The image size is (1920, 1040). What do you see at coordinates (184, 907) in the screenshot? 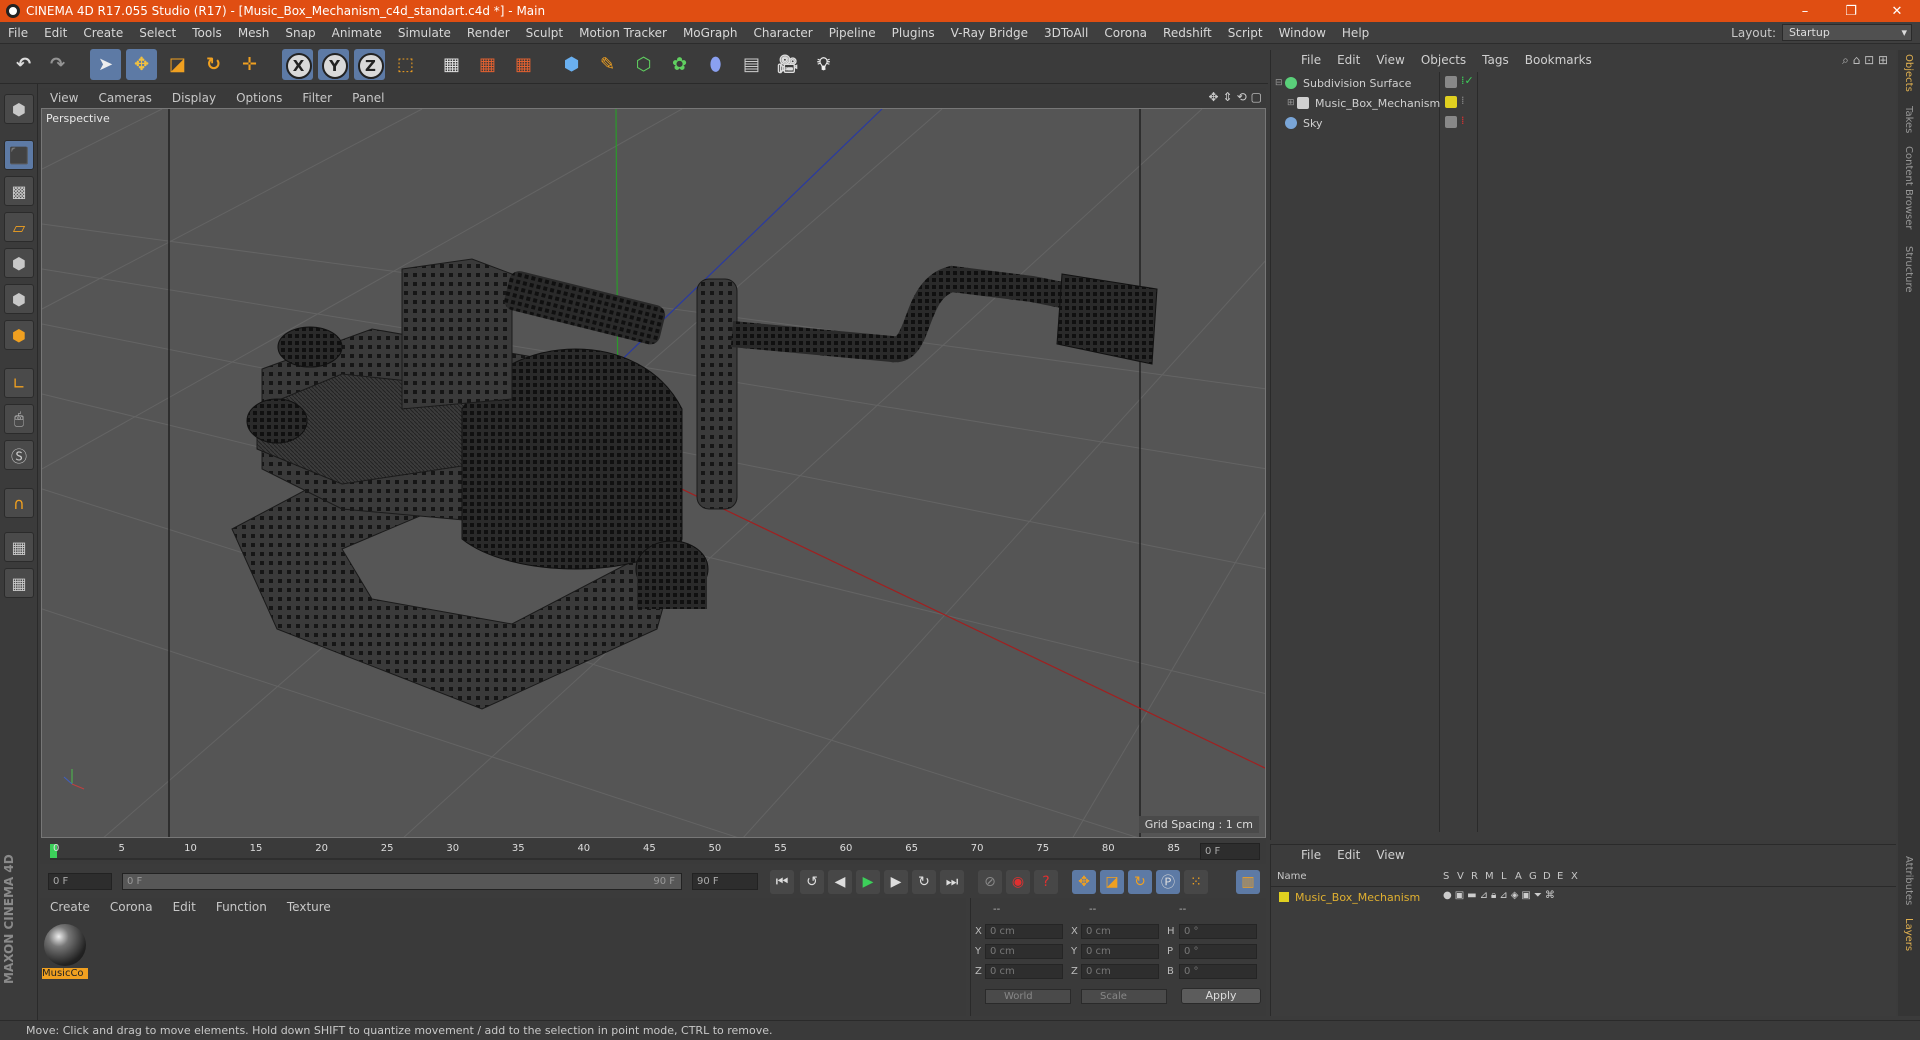
I see `material-menu-edit: Edit` at bounding box center [184, 907].